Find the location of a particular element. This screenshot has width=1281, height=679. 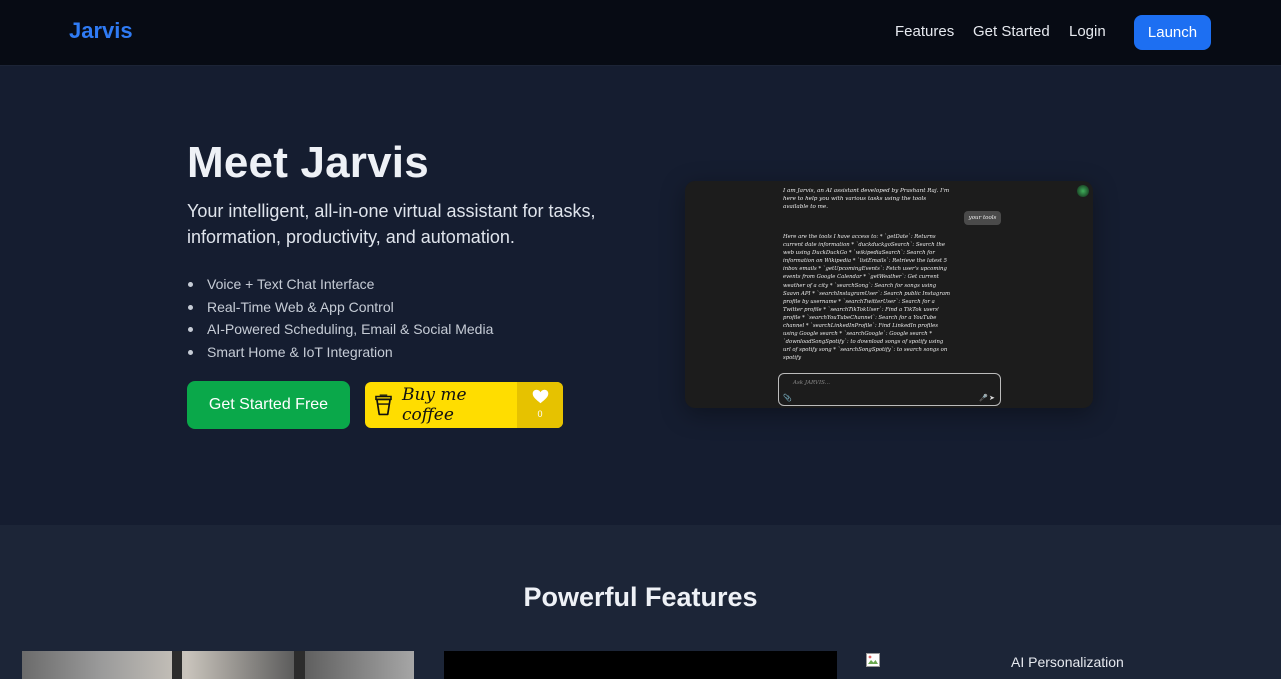

coffee-cup-icon is located at coordinates (383, 405).